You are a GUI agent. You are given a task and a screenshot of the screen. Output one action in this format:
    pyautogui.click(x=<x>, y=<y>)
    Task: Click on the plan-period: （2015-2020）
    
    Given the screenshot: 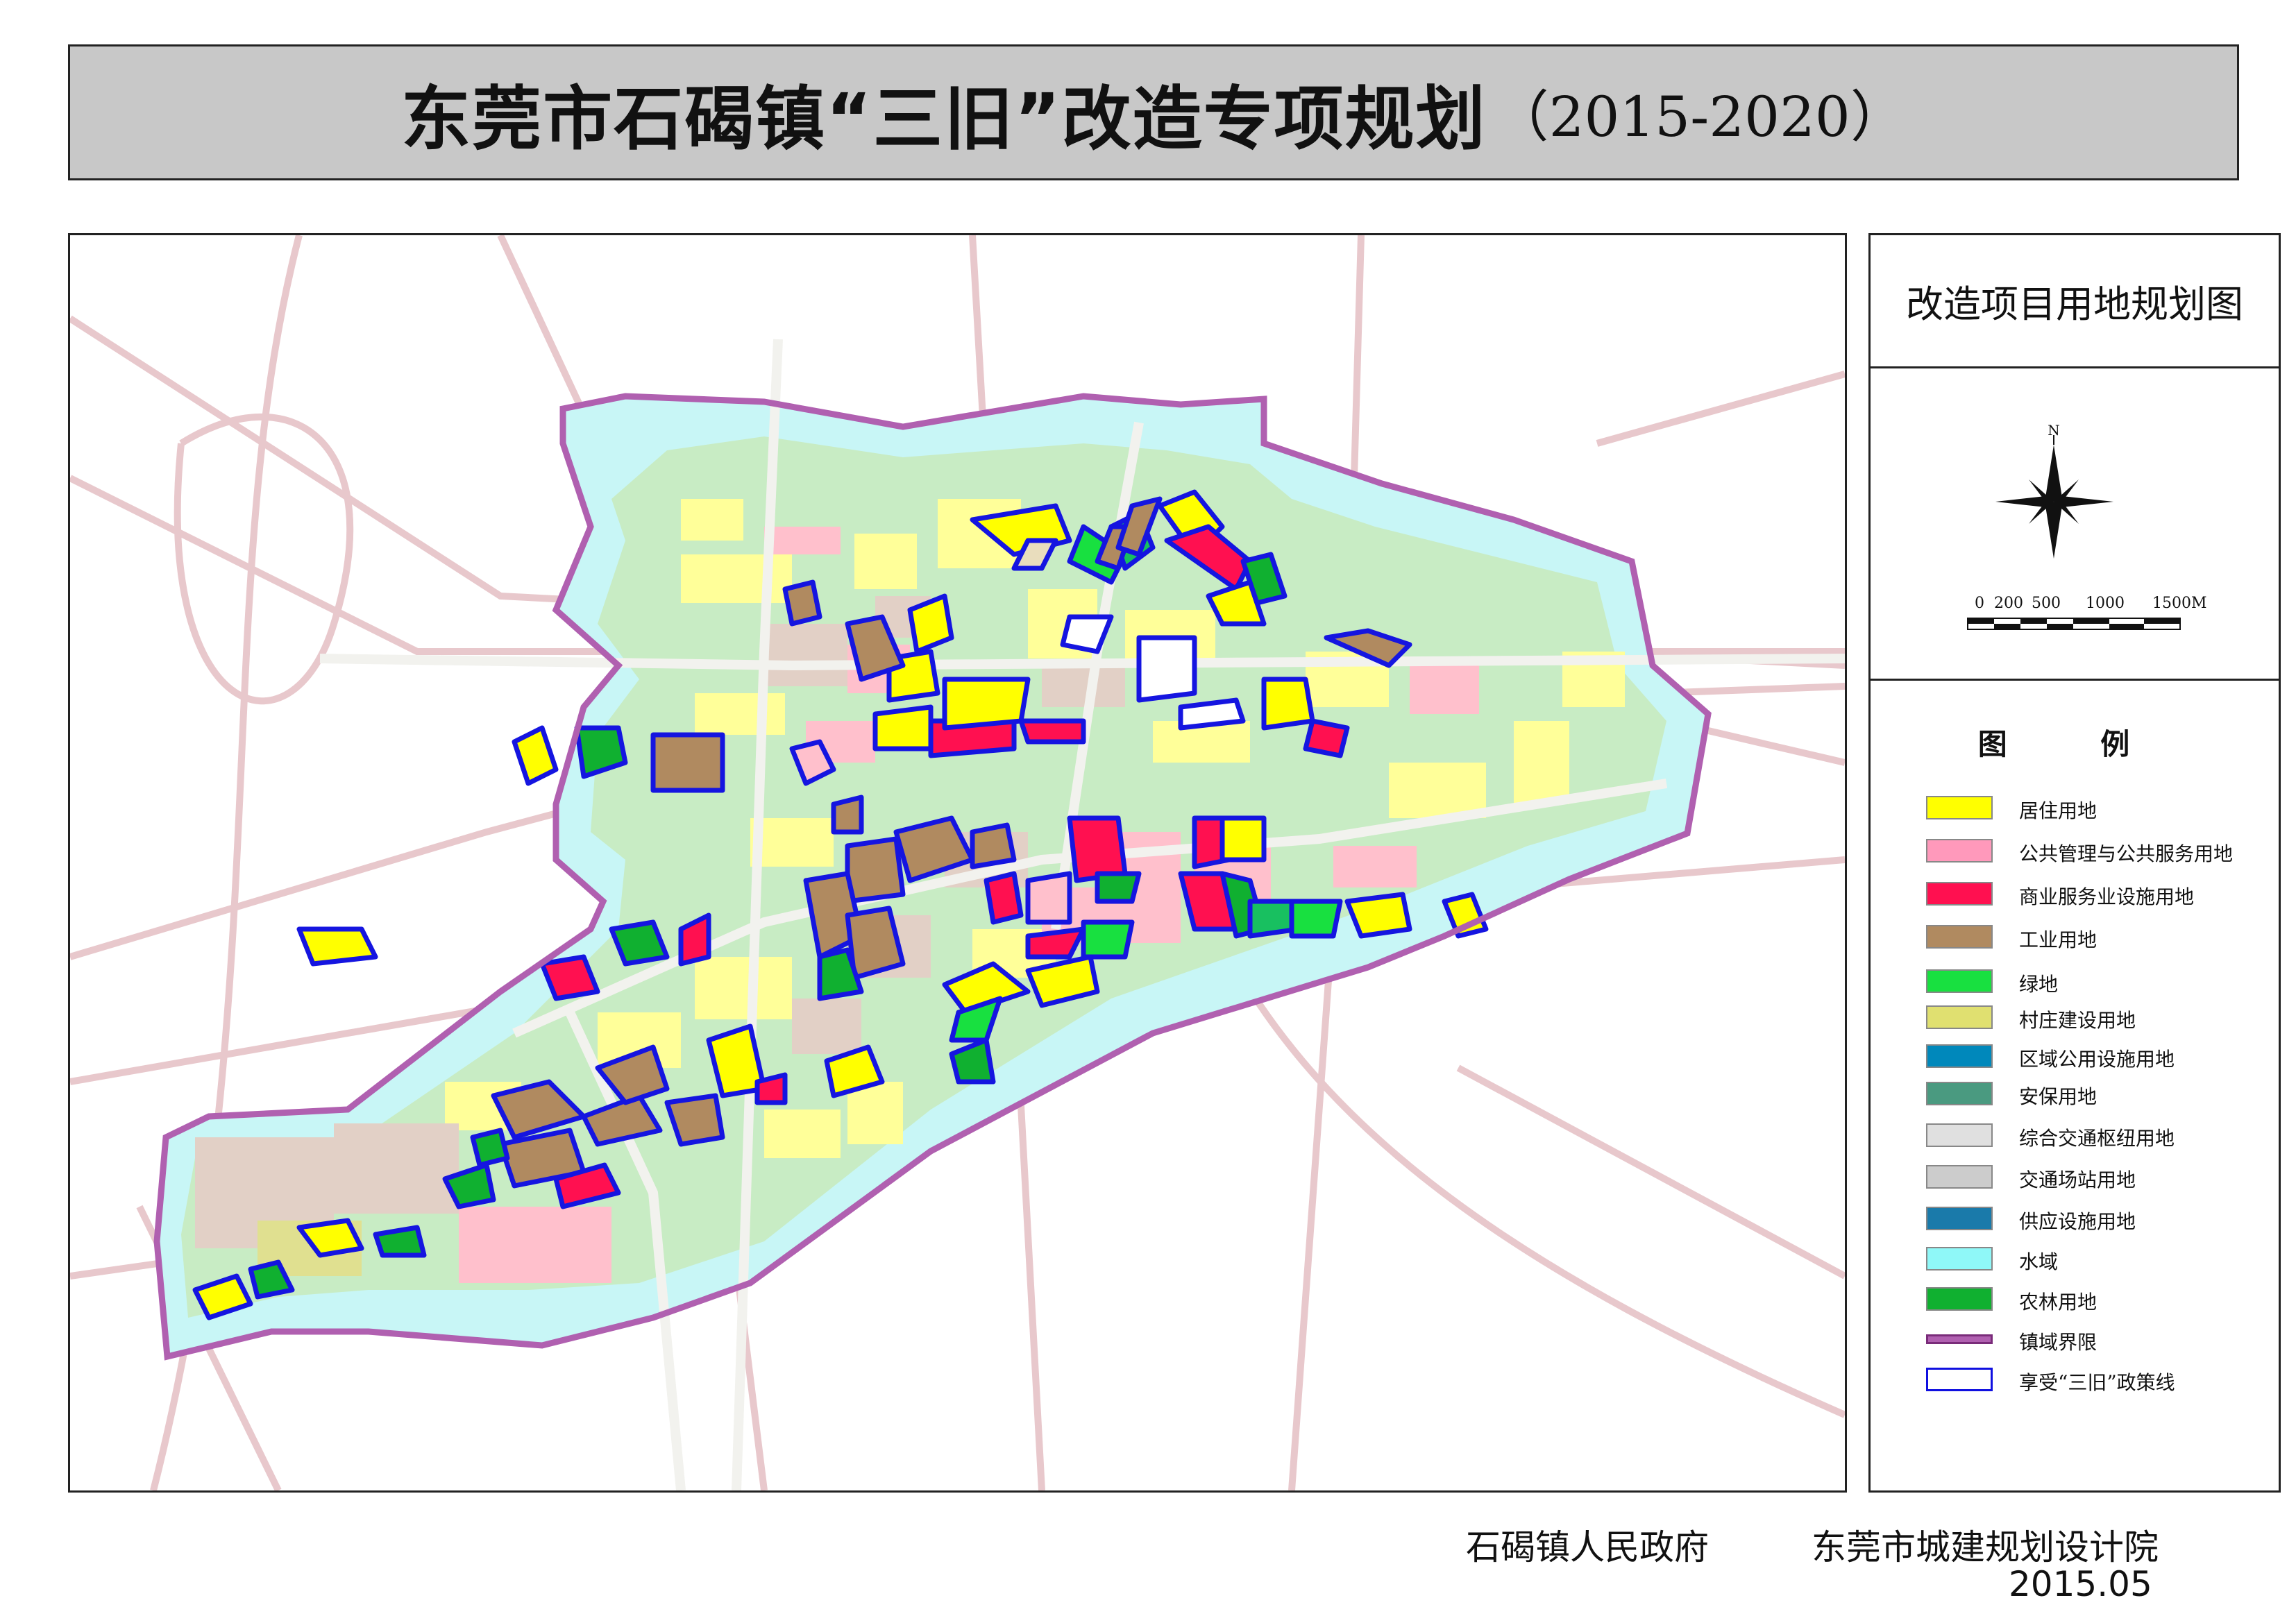 What is the action you would take?
    pyautogui.click(x=1700, y=117)
    